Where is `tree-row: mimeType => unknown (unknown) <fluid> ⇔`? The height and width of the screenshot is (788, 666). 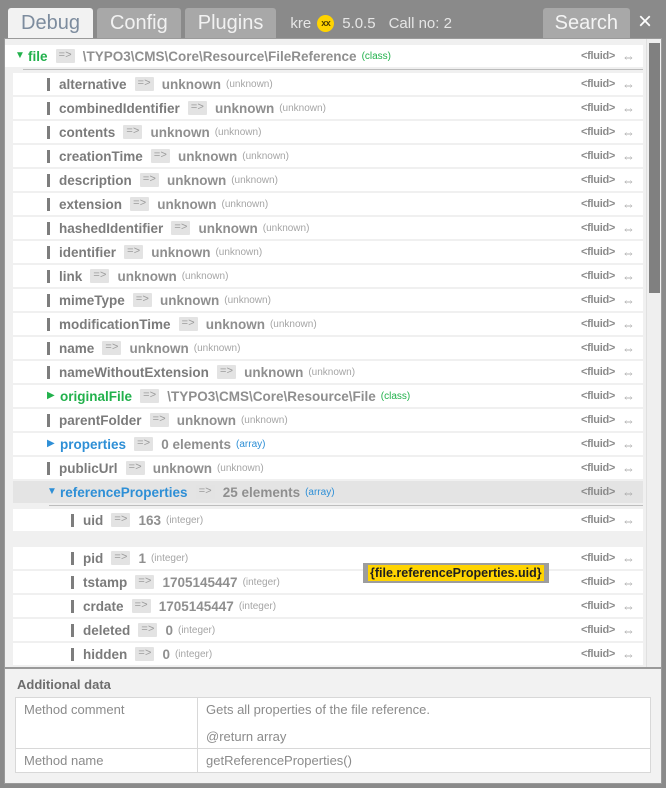 tree-row: mimeType => unknown (unknown) <fluid> ⇔ is located at coordinates (328, 300).